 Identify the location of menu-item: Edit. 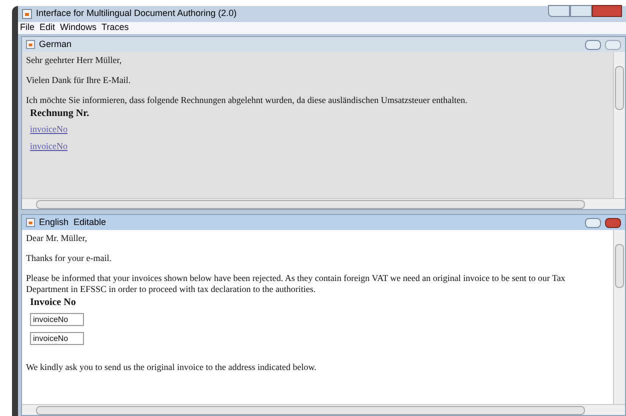
(48, 28).